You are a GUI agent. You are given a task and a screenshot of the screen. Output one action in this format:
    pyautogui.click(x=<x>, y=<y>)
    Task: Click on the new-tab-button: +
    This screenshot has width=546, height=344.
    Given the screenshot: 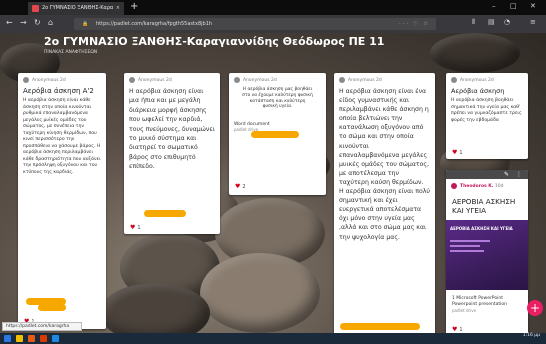 What is the action you would take?
    pyautogui.click(x=134, y=6)
    